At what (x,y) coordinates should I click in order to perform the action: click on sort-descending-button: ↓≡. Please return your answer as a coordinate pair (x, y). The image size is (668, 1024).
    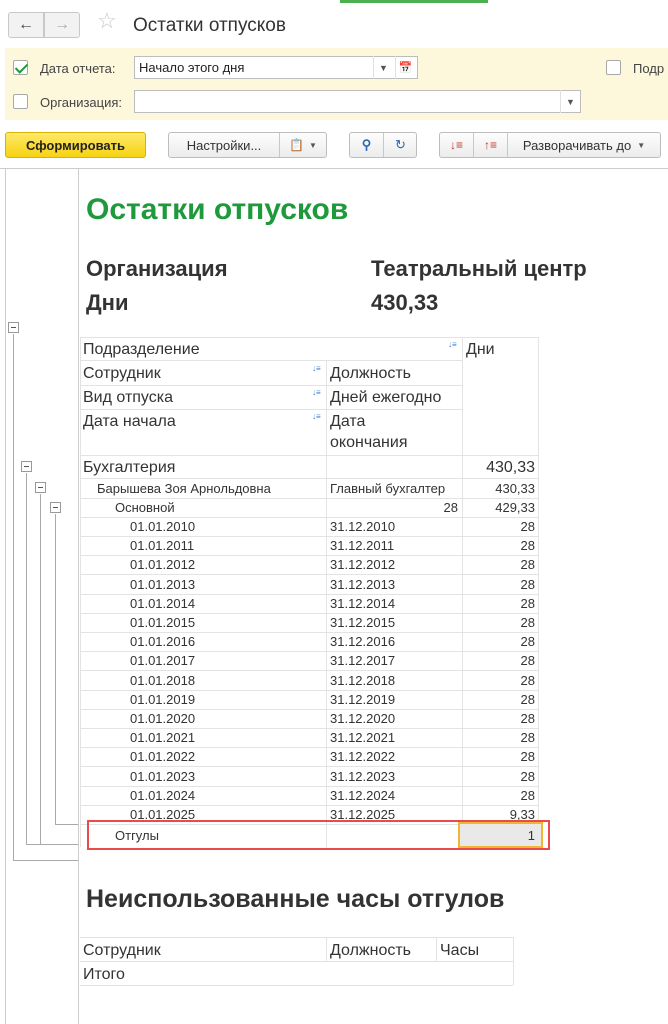
    Looking at the image, I should click on (456, 145).